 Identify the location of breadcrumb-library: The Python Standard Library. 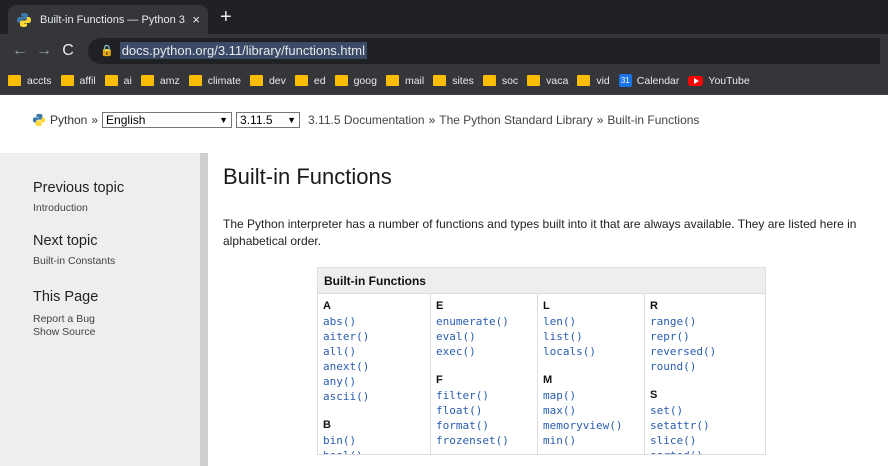
(515, 120).